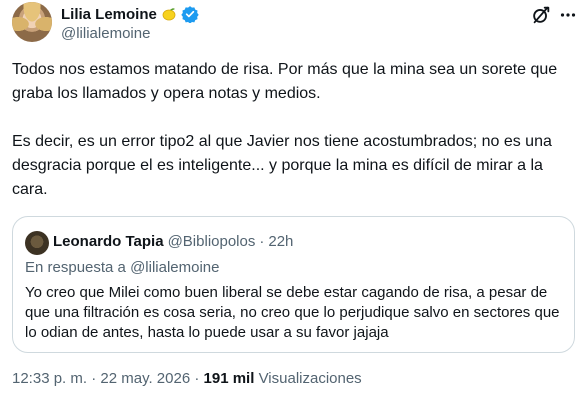 The height and width of the screenshot is (400, 585). I want to click on author-avatar, so click(32, 22).